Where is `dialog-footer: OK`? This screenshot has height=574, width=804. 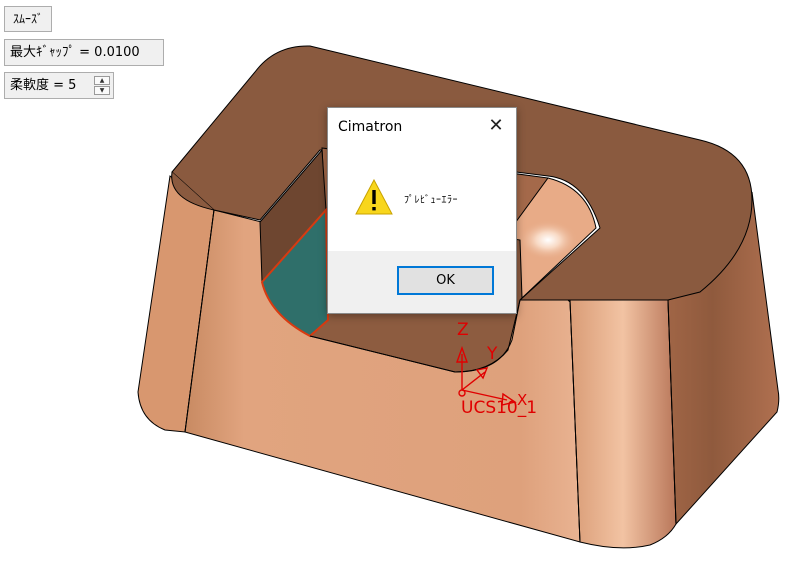
dialog-footer: OK is located at coordinates (422, 282).